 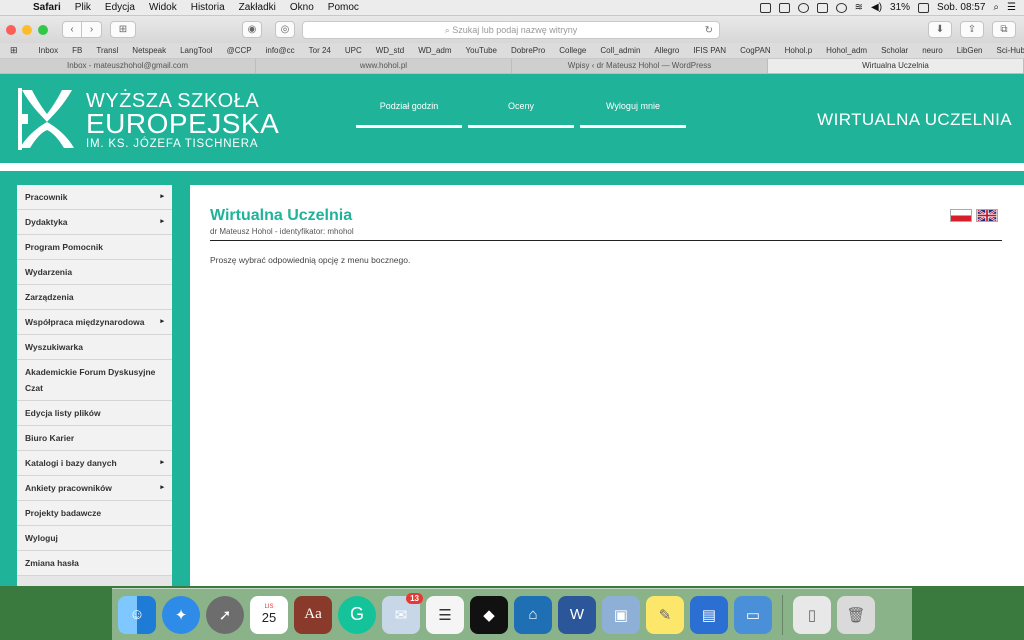 I want to click on sidebar-item: Zarządzenia, so click(x=94, y=297).